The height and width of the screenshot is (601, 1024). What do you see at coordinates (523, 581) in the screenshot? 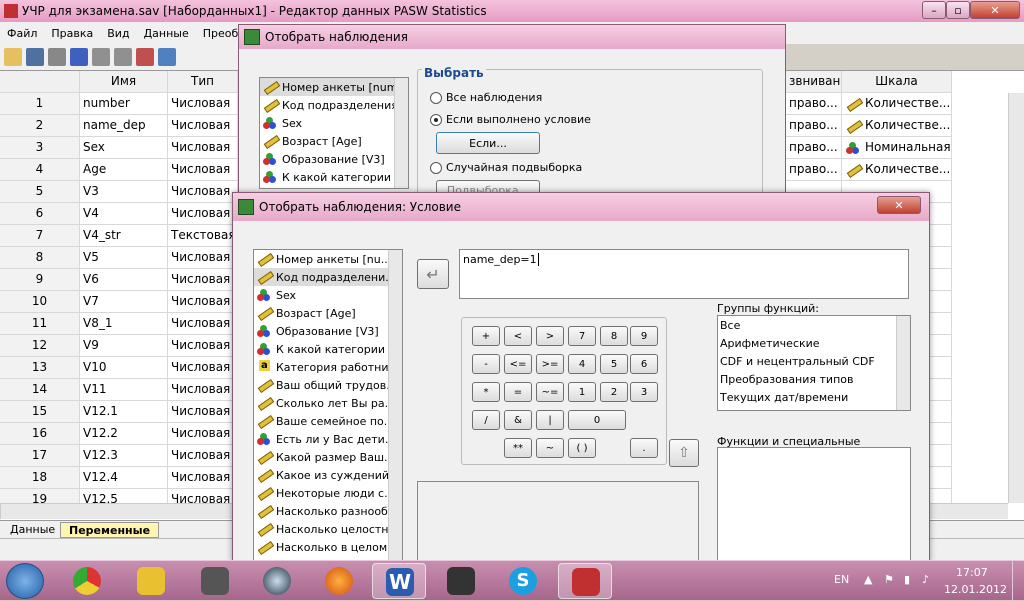
I see `taskbar-skype: S` at bounding box center [523, 581].